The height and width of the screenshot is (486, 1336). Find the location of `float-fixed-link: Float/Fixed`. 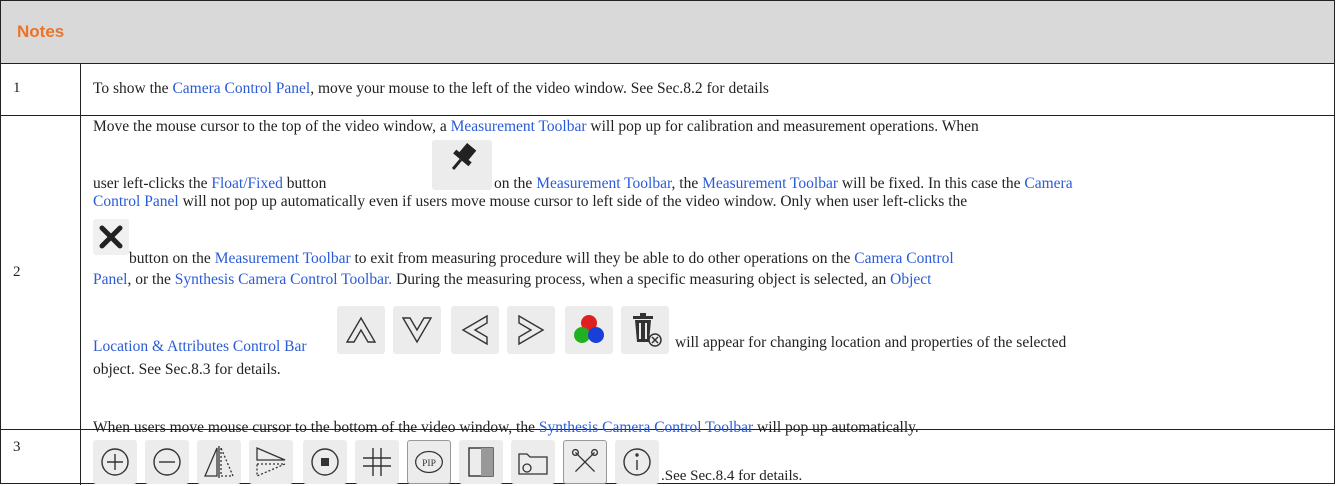

float-fixed-link: Float/Fixed is located at coordinates (246, 183).